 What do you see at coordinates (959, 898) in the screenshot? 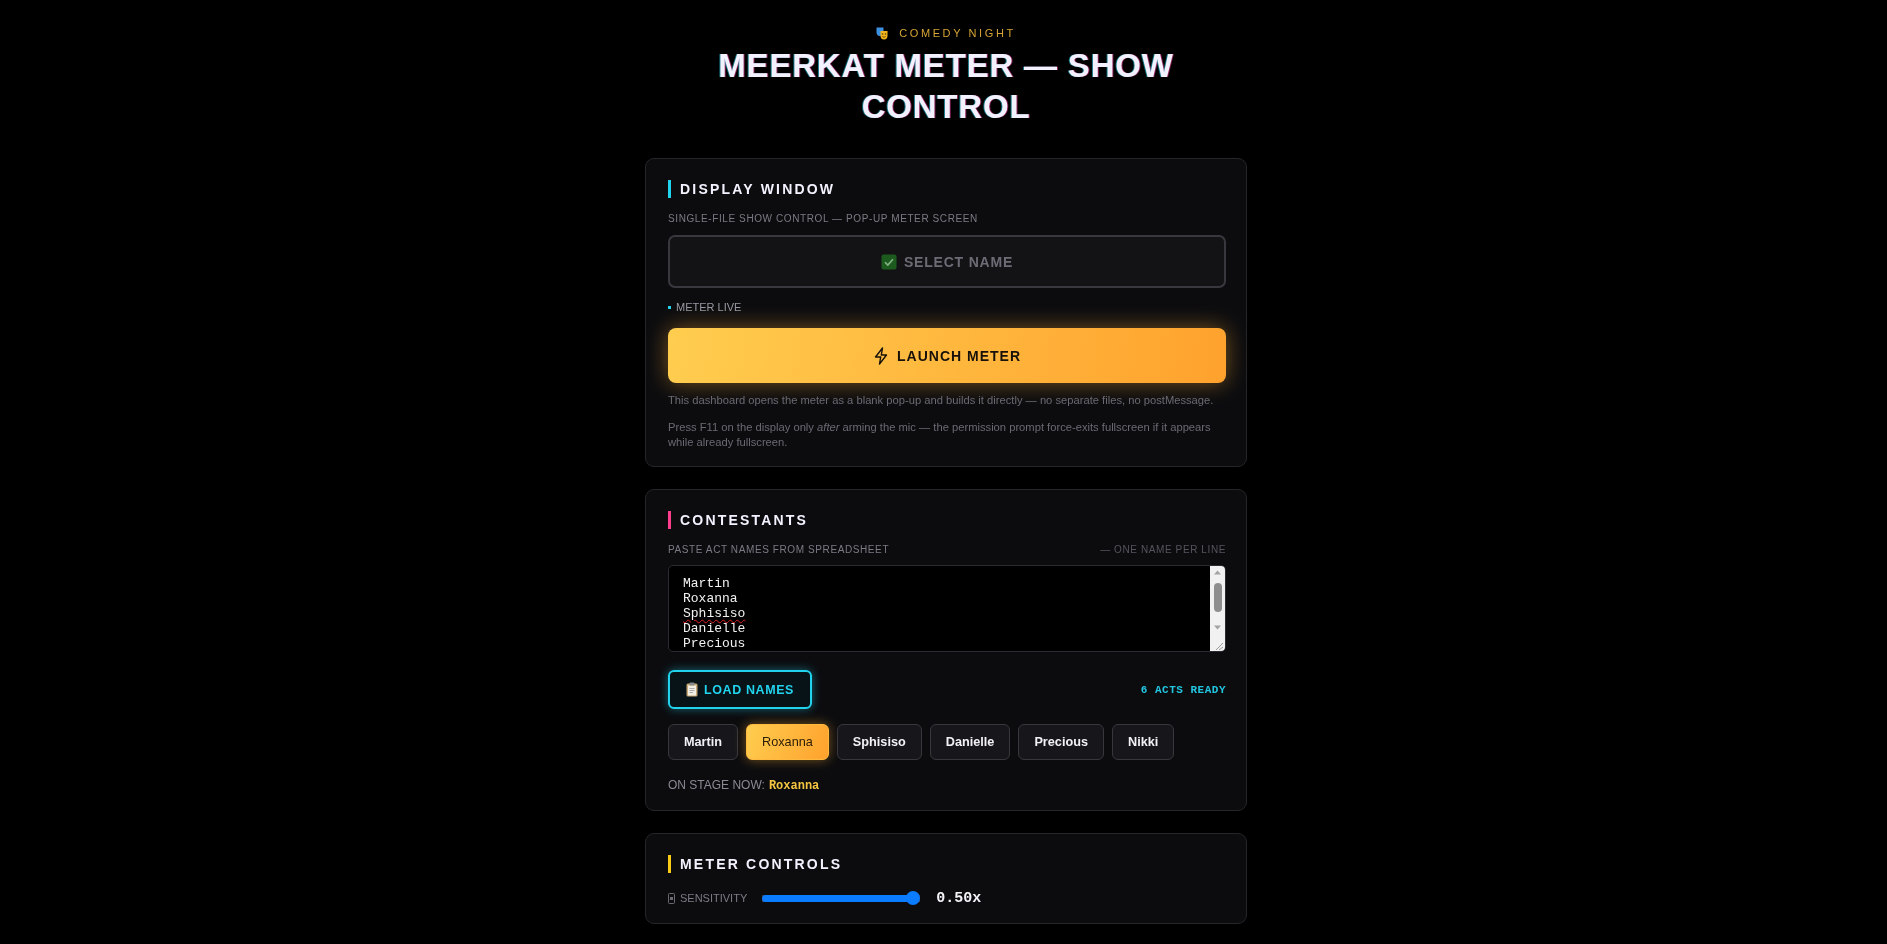
I see `slider-reading: 0.50x` at bounding box center [959, 898].